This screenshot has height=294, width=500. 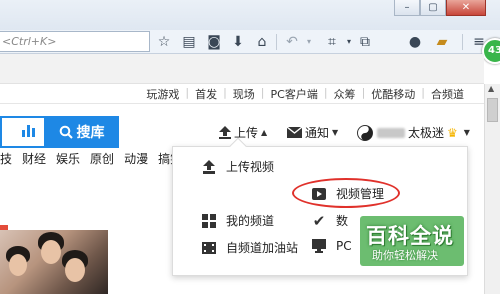 What do you see at coordinates (262, 248) in the screenshot?
I see `menu-item-label: 自频道加油站` at bounding box center [262, 248].